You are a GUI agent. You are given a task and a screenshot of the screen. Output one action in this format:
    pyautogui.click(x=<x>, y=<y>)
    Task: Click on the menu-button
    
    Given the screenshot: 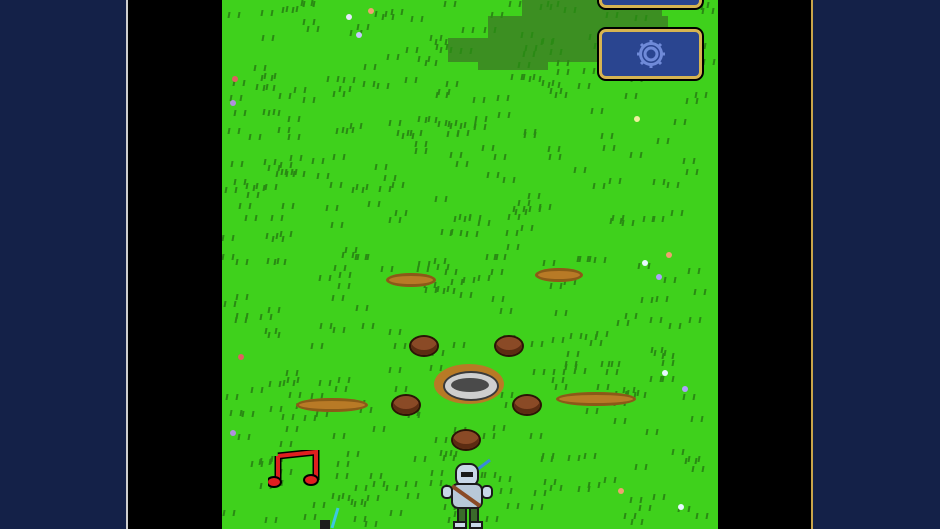 What is the action you would take?
    pyautogui.click(x=650, y=4)
    